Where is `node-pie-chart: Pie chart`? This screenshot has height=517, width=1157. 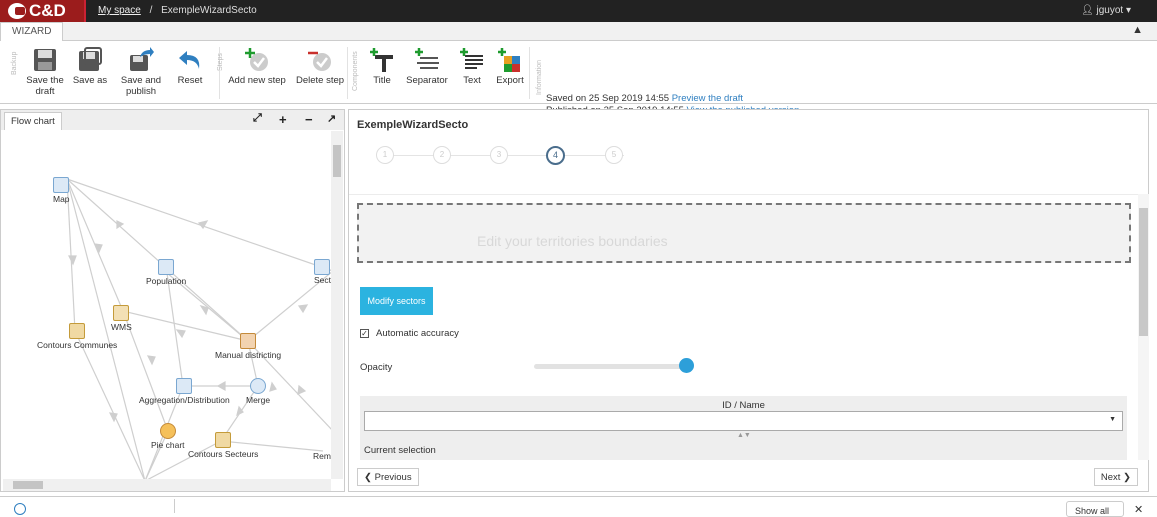
node-pie-chart: Pie chart is located at coordinates (168, 436).